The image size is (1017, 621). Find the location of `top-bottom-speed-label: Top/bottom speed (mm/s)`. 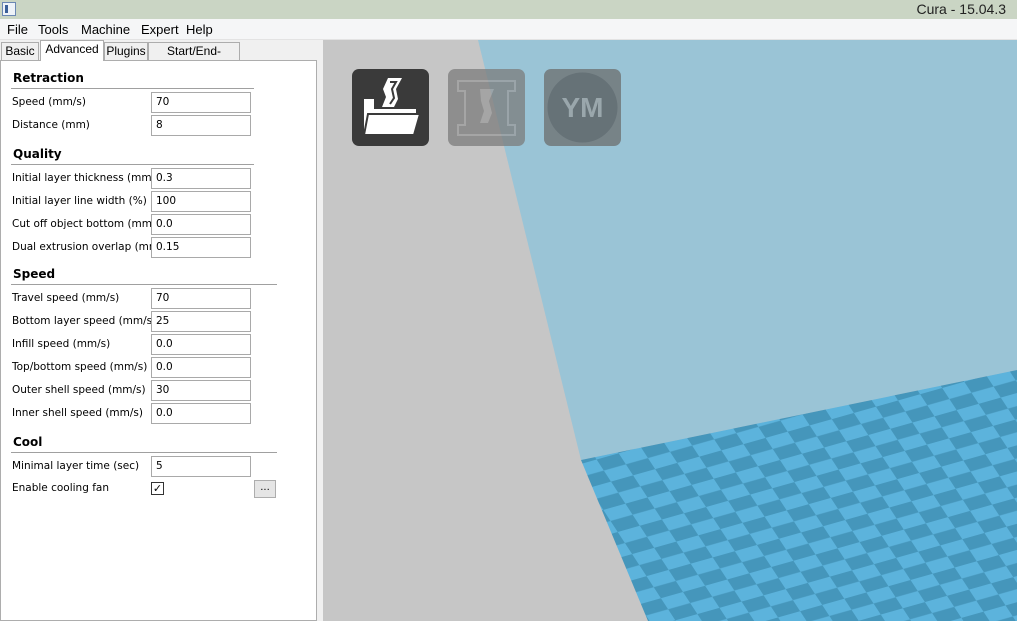

top-bottom-speed-label: Top/bottom speed (mm/s) is located at coordinates (80, 367).